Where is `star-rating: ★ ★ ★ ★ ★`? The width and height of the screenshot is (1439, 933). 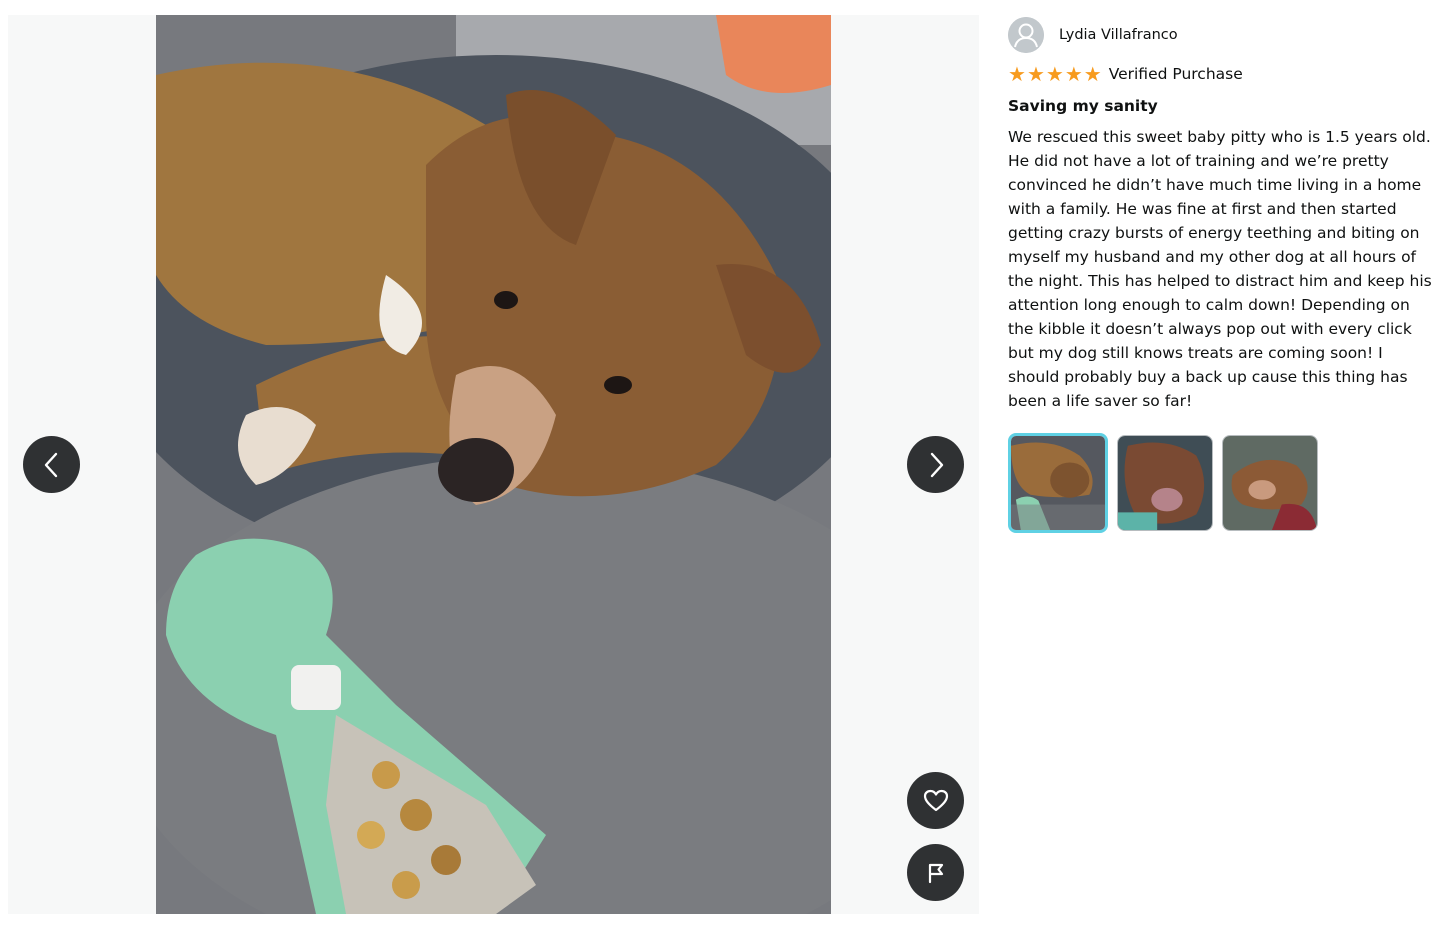 star-rating: ★ ★ ★ ★ ★ is located at coordinates (1055, 74).